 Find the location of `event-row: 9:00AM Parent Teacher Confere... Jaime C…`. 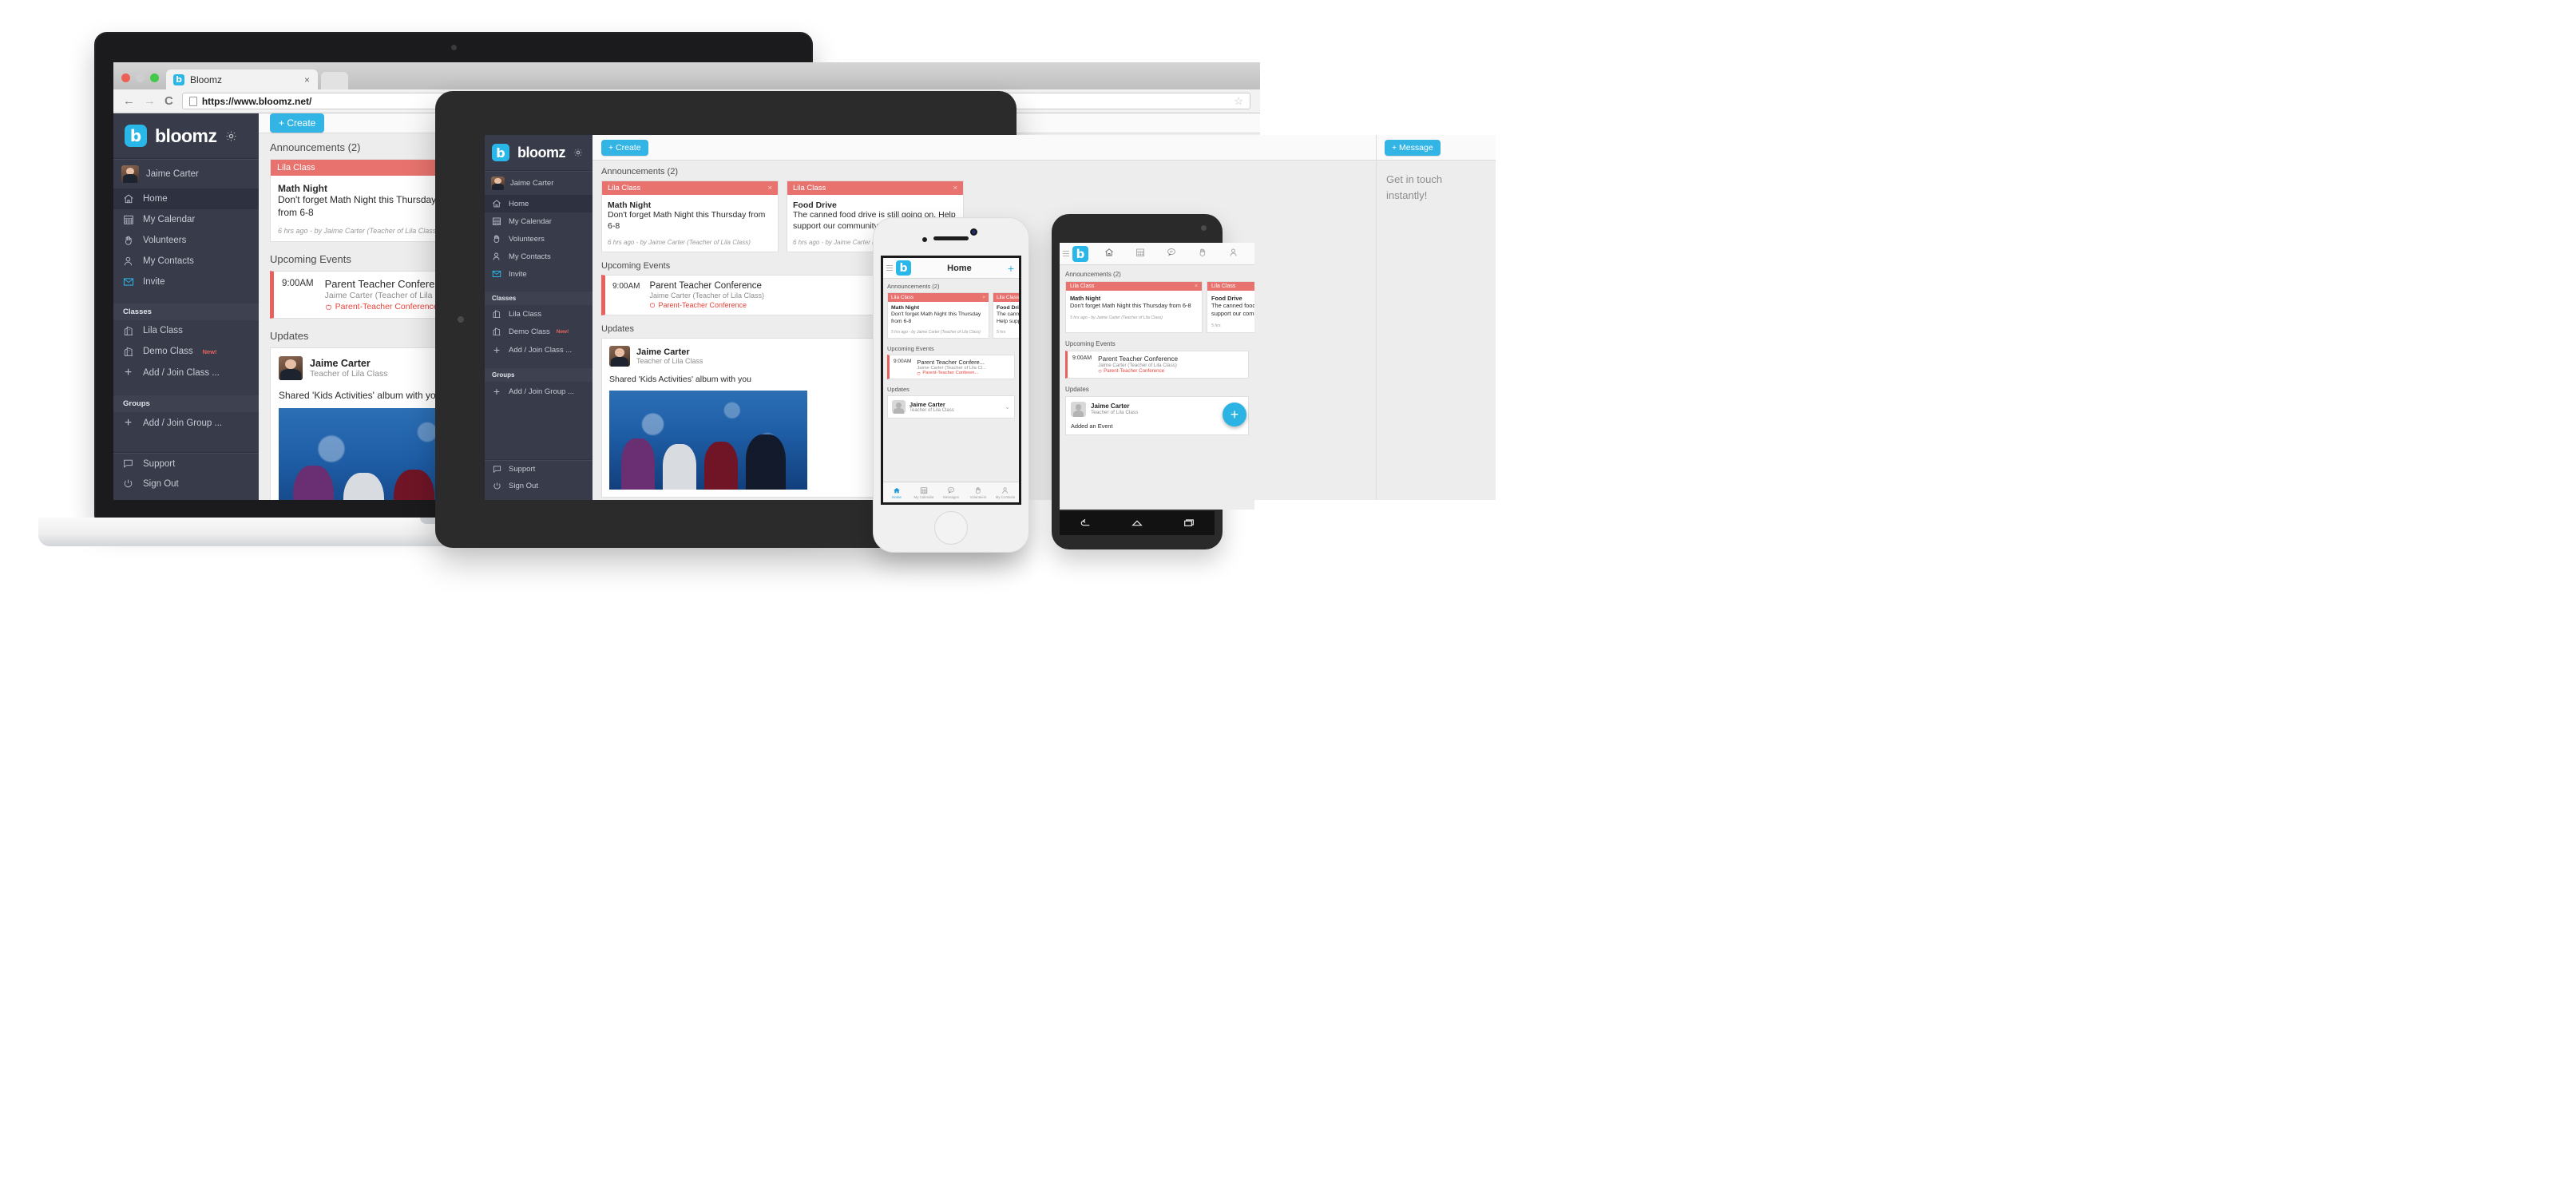

event-row: 9:00AM Parent Teacher Confere... Jaime C… is located at coordinates (951, 367).